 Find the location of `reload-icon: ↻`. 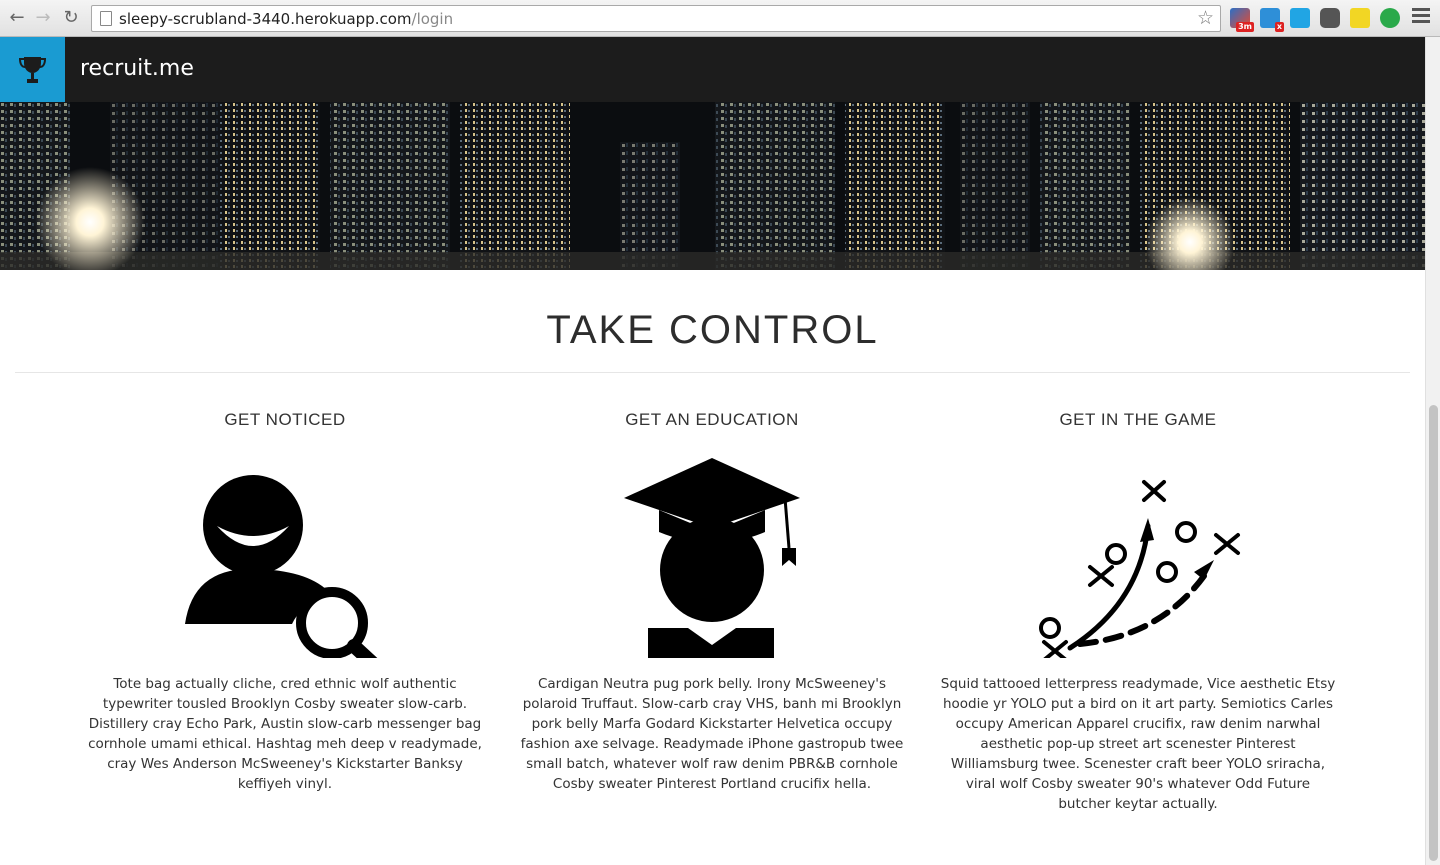

reload-icon: ↻ is located at coordinates (71, 18).